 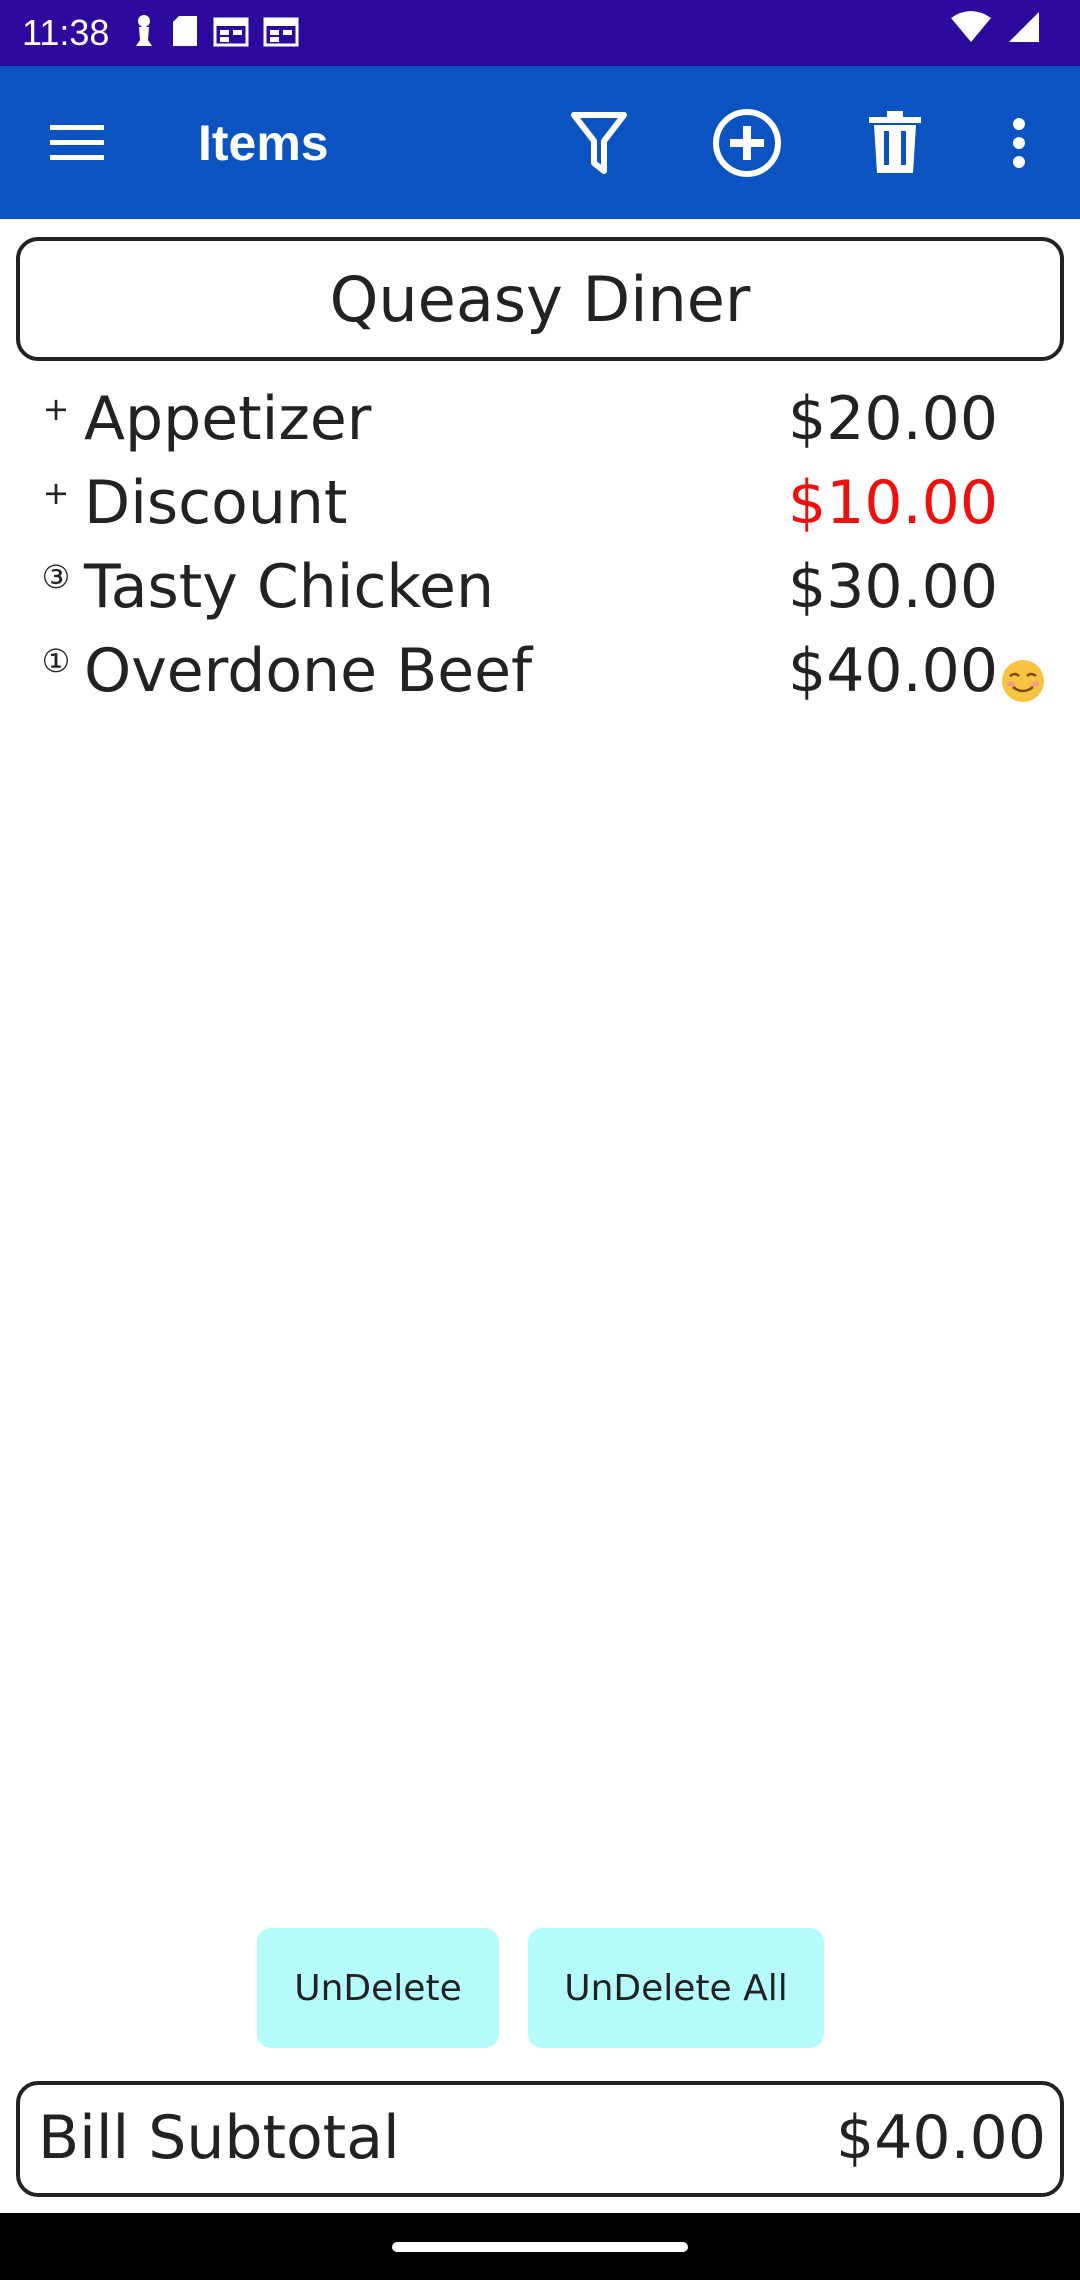 I want to click on subtotal-box: Bill Subtotal $40.00, so click(x=540, y=2139).